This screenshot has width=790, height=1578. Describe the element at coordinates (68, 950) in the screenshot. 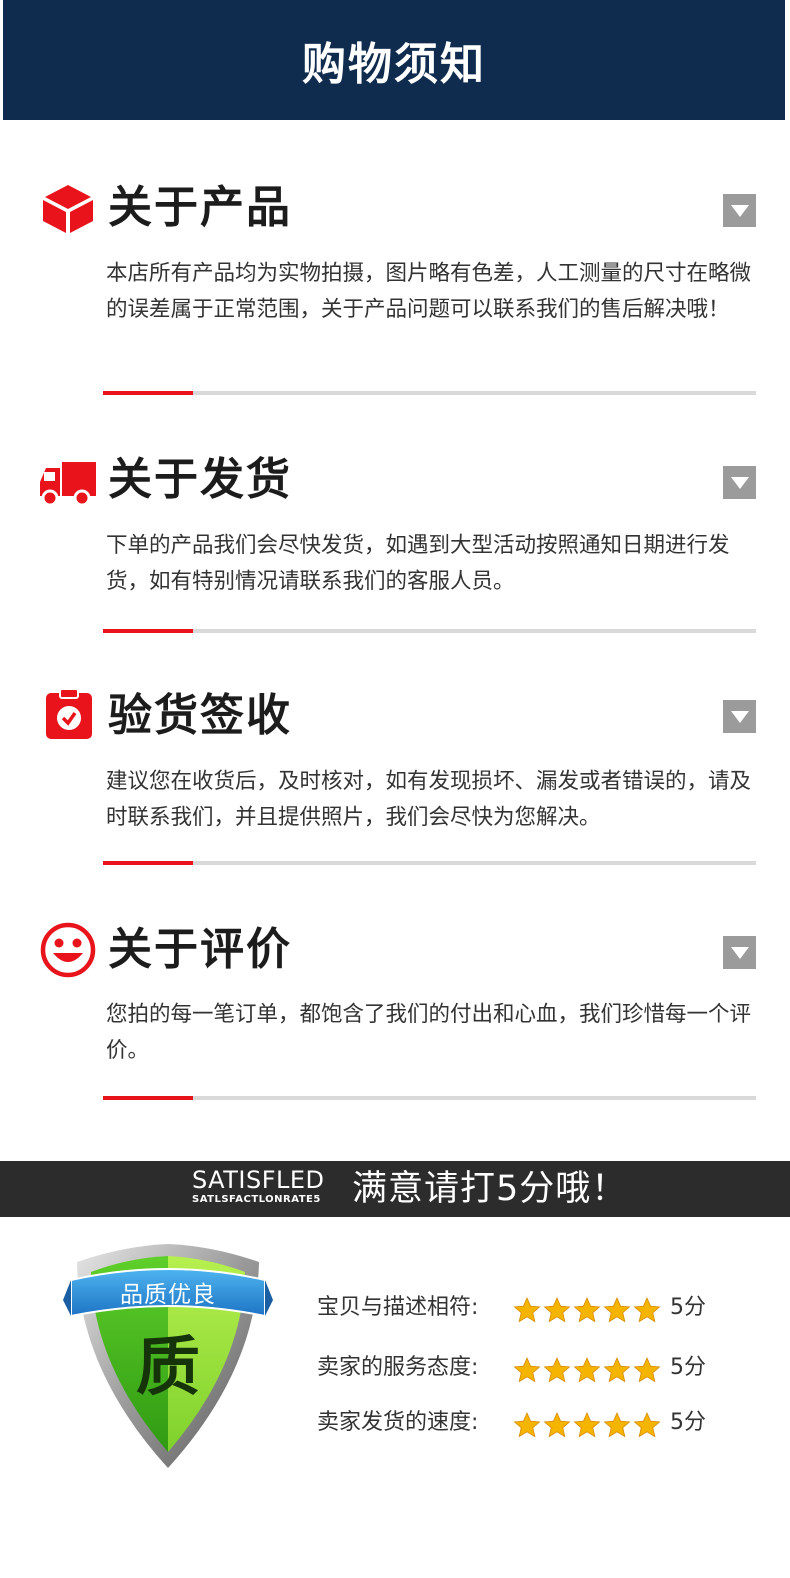

I see `smiley-icon` at that location.